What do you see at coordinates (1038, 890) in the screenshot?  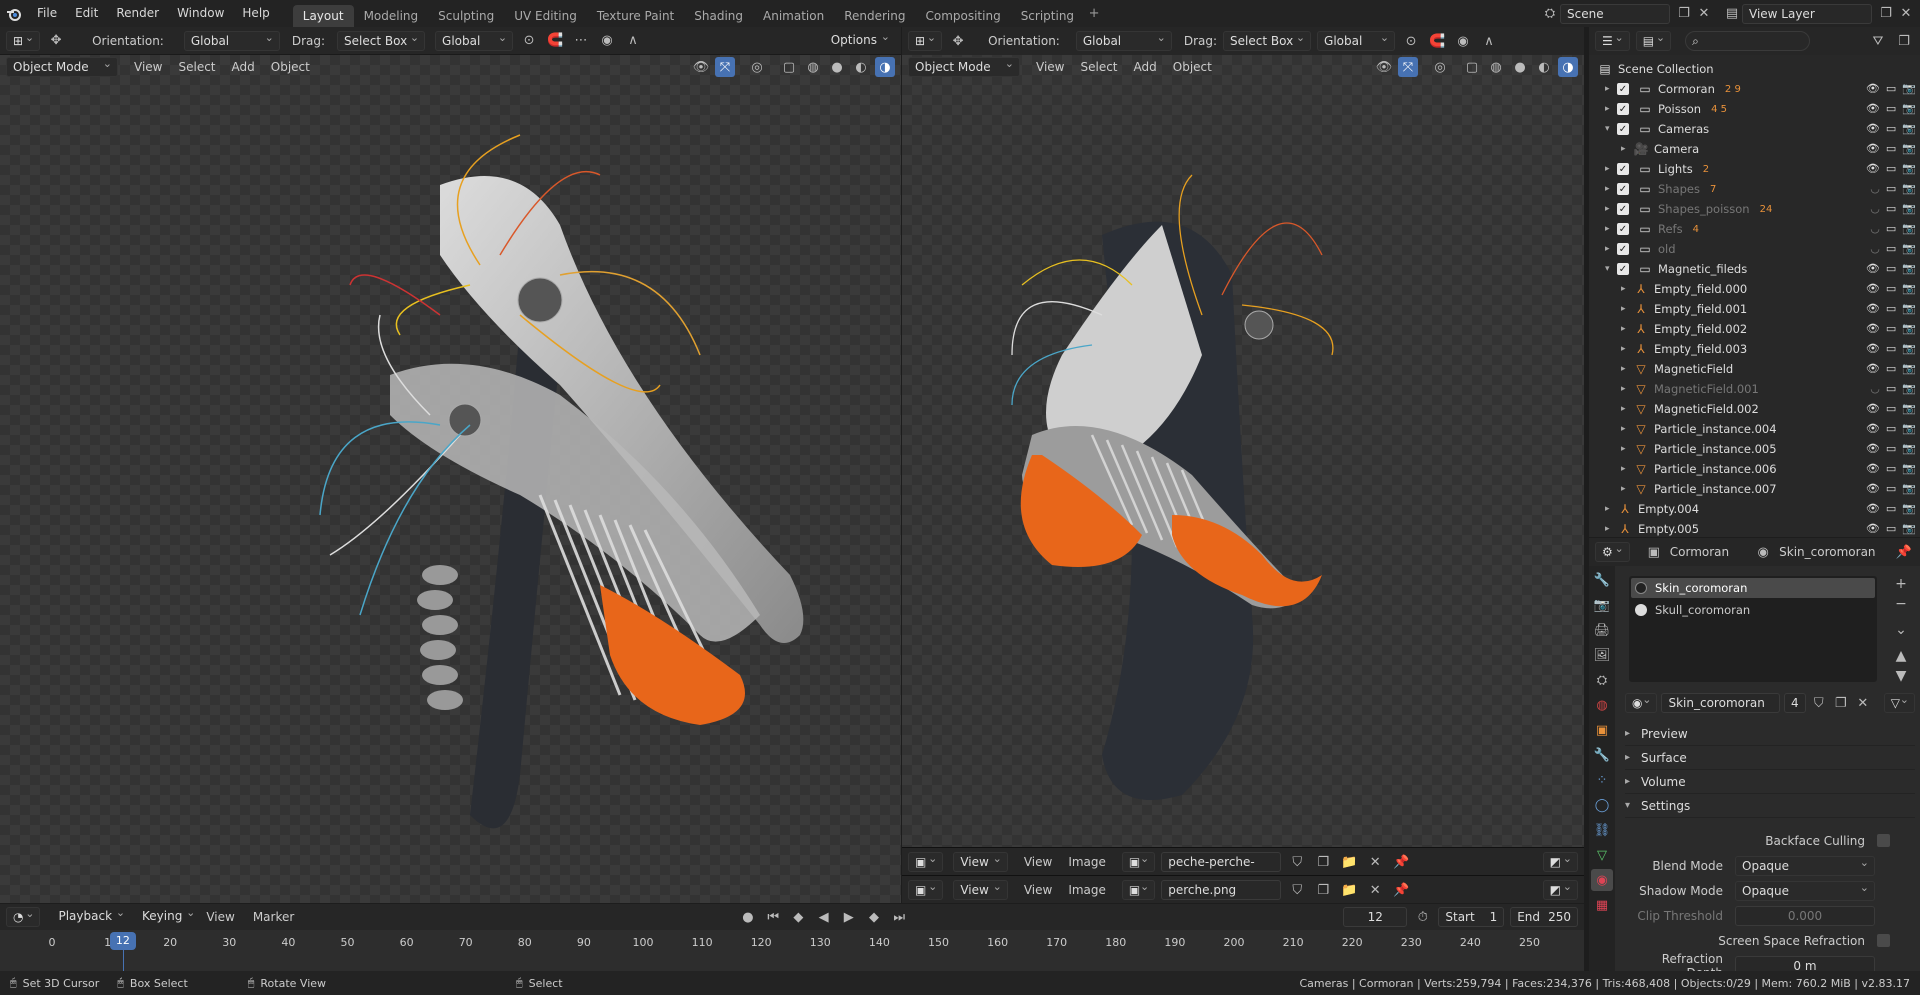 I see `image-menu-view-2: View` at bounding box center [1038, 890].